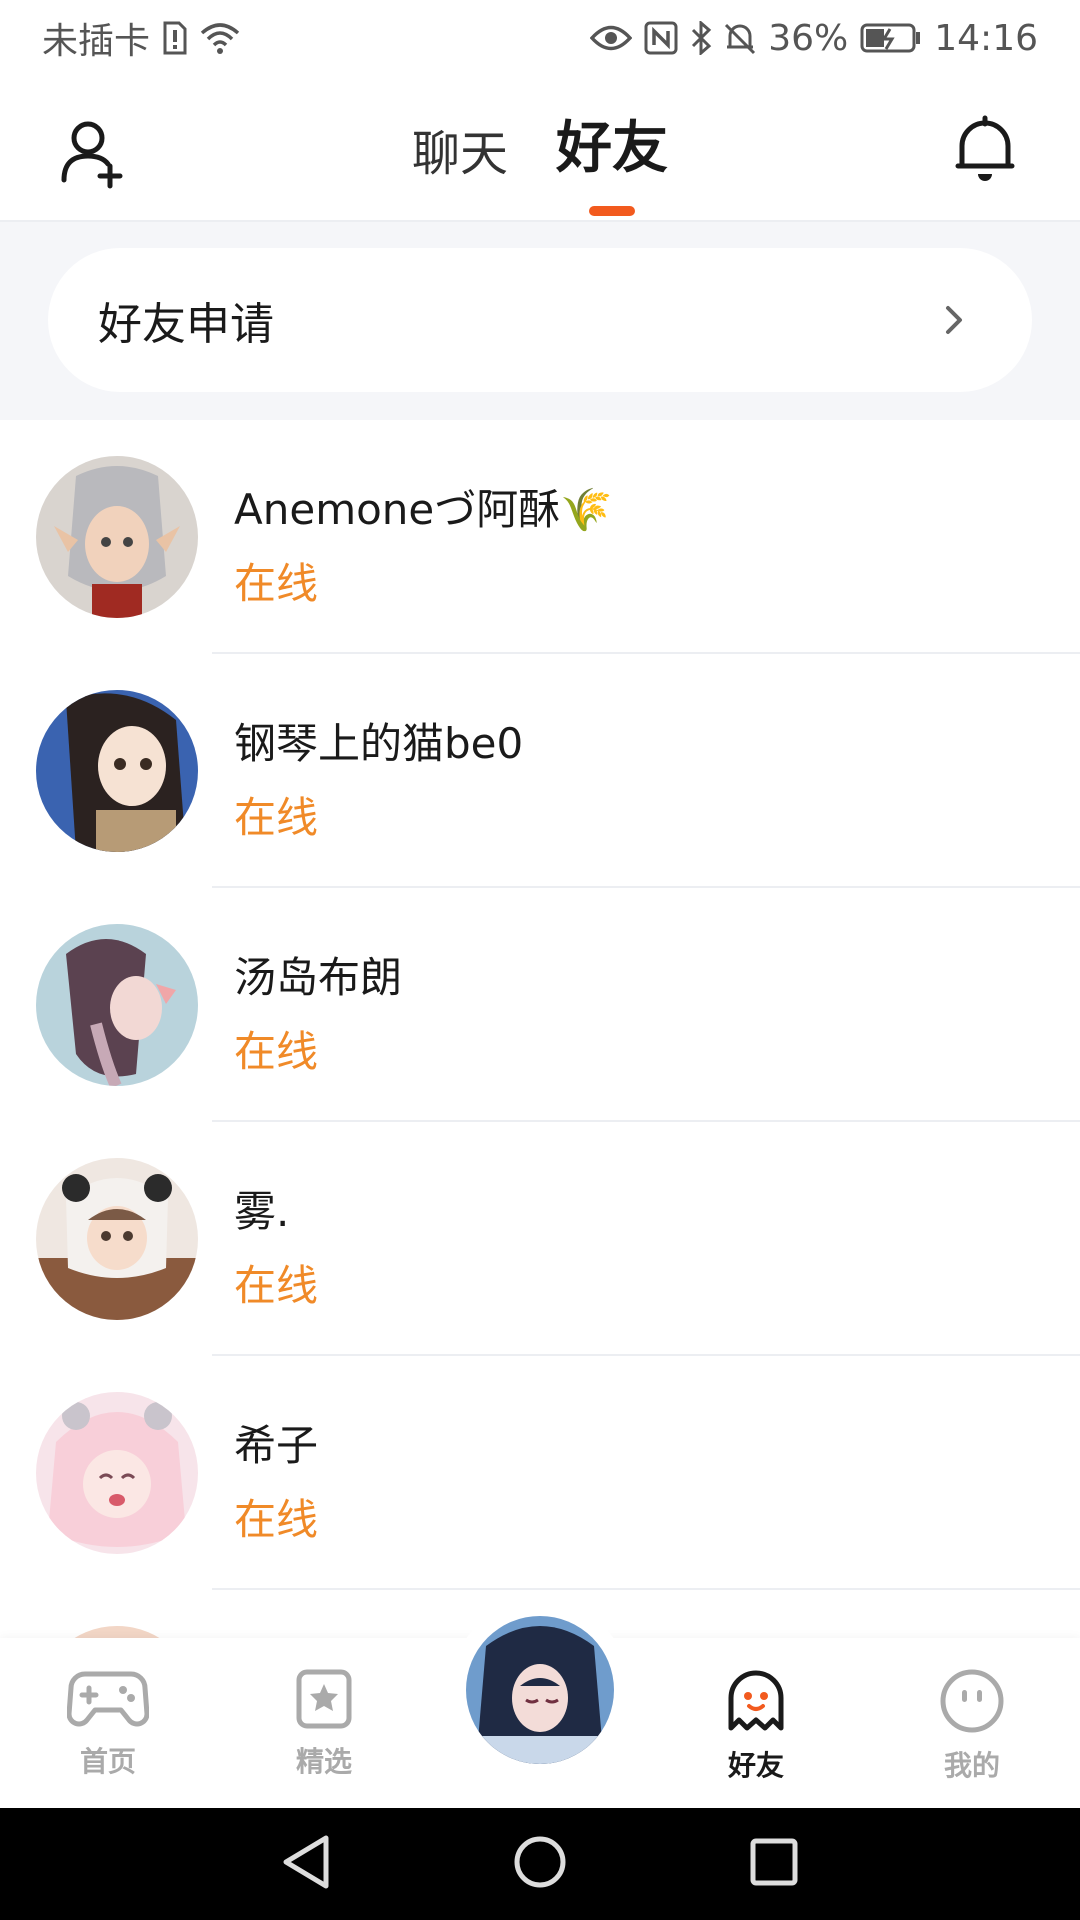 Image resolution: width=1080 pixels, height=1920 pixels. What do you see at coordinates (661, 38) in the screenshot?
I see `nfc-icon` at bounding box center [661, 38].